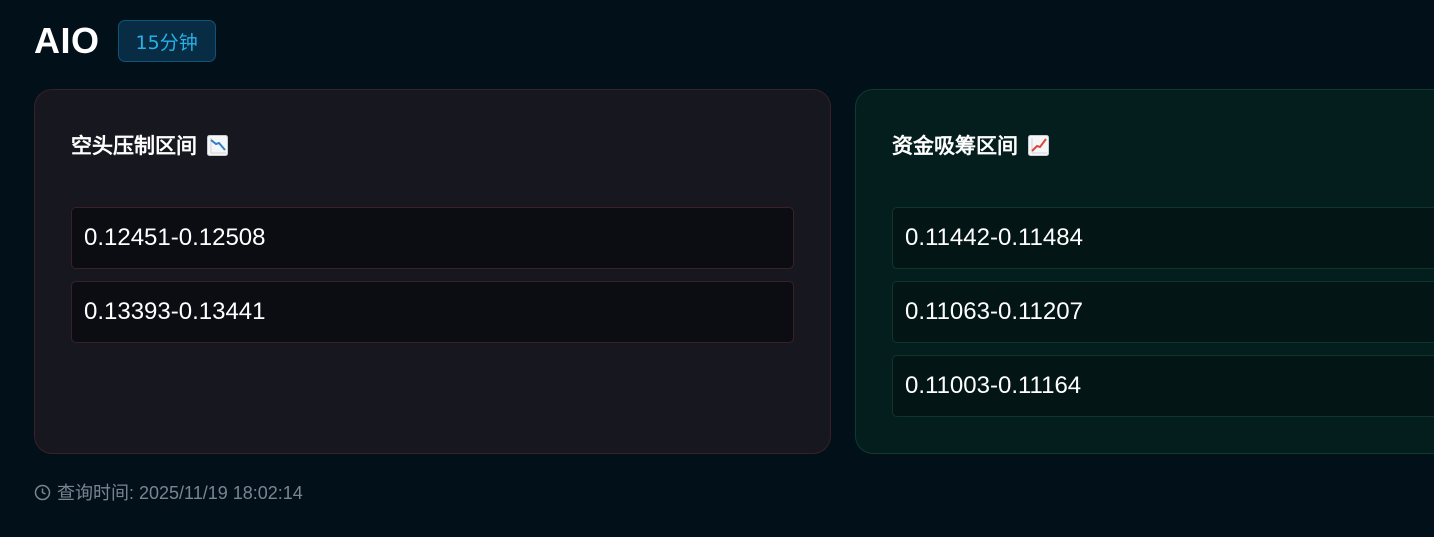 This screenshot has width=1434, height=537. I want to click on bull-range-item: 0.11442-0.11484, so click(1163, 238).